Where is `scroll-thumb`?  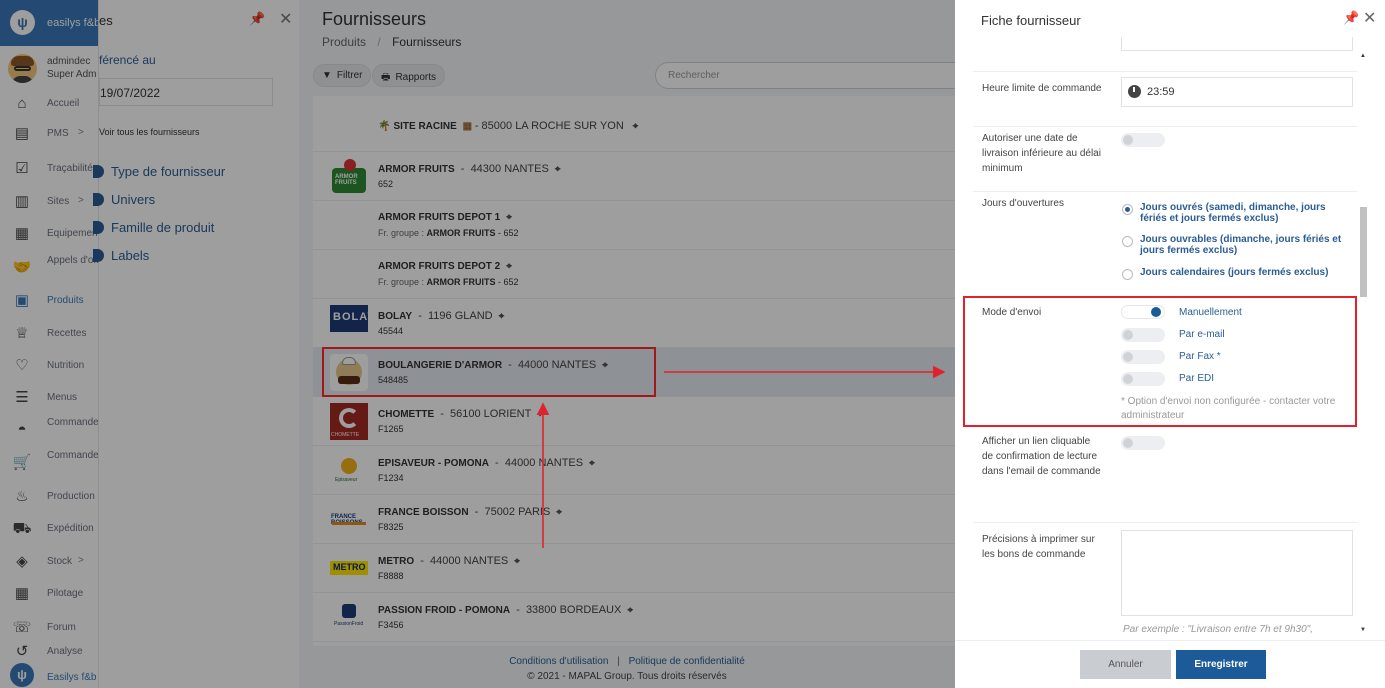
scroll-thumb is located at coordinates (1363, 252).